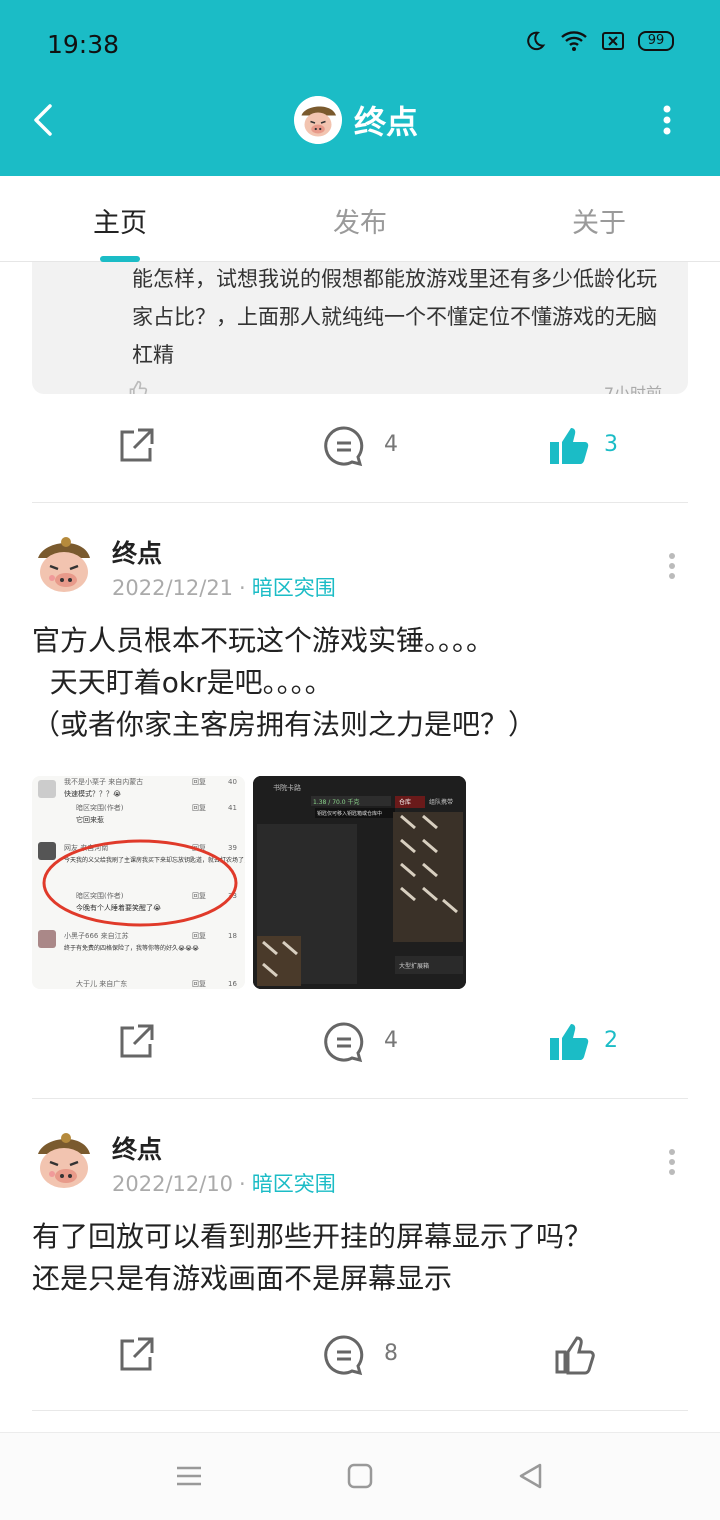  I want to click on user-avatar, so click(318, 120).